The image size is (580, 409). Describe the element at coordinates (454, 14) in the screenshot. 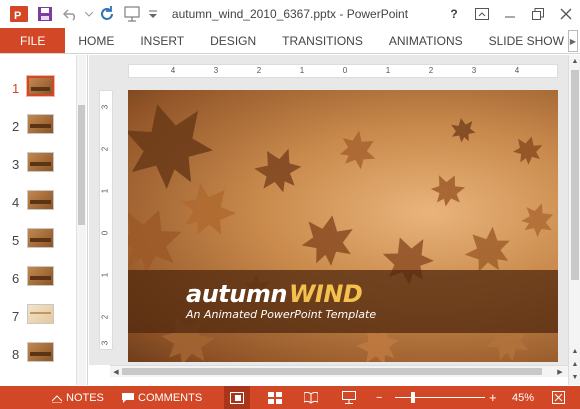

I see `help-button: ?` at that location.